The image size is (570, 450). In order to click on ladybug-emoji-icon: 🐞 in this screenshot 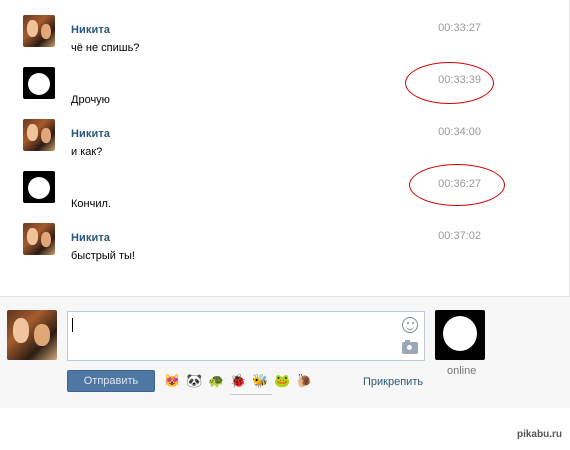, I will do `click(238, 381)`.